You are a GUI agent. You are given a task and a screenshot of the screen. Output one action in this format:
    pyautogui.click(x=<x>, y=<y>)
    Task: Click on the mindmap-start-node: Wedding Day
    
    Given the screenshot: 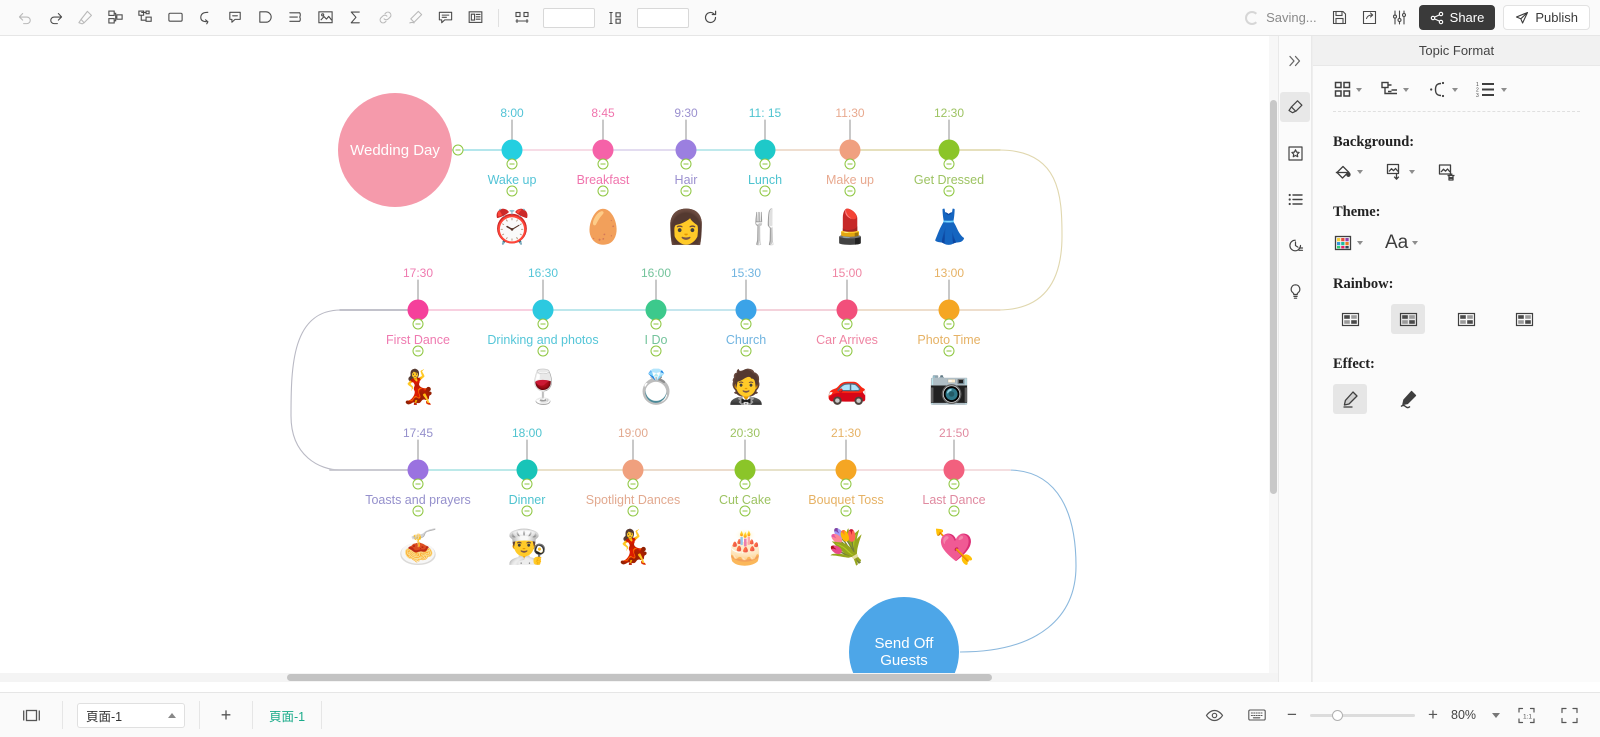 What is the action you would take?
    pyautogui.click(x=395, y=150)
    